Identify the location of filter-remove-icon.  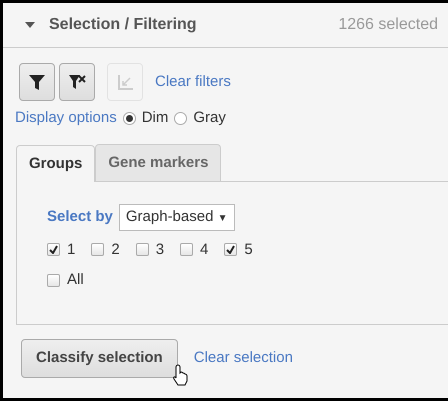
(77, 82).